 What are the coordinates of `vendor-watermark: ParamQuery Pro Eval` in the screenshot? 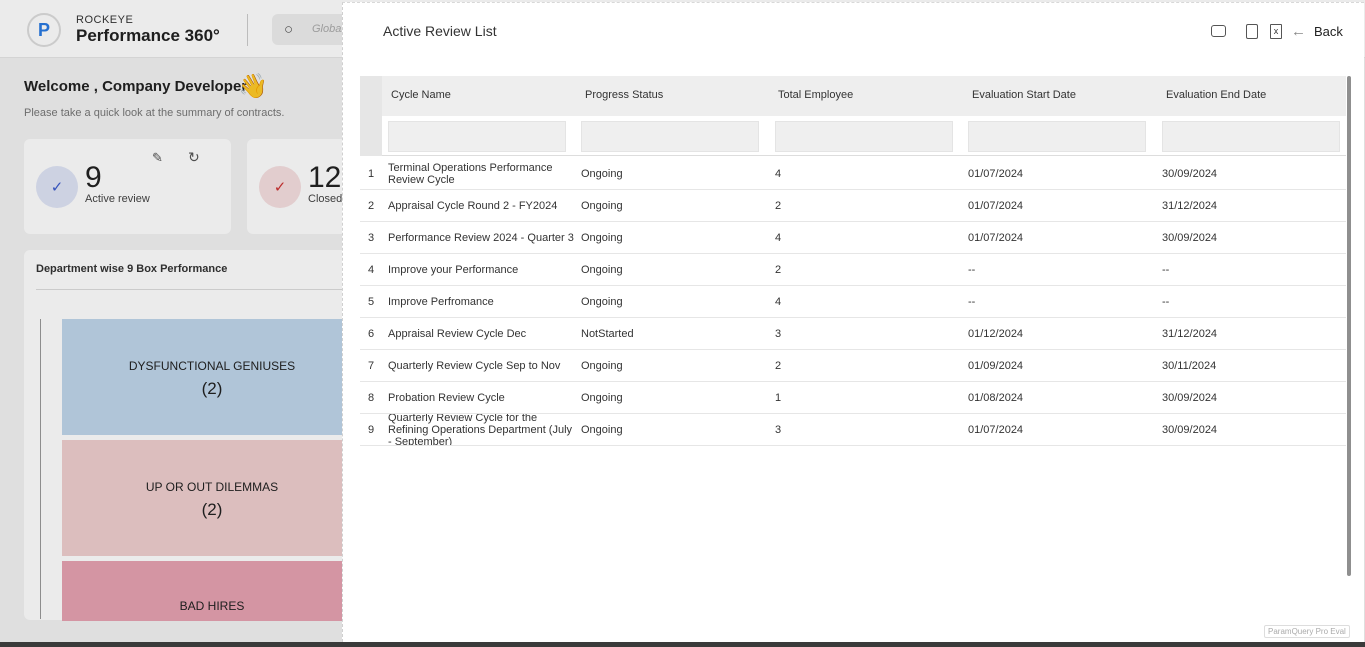 It's located at (1307, 631).